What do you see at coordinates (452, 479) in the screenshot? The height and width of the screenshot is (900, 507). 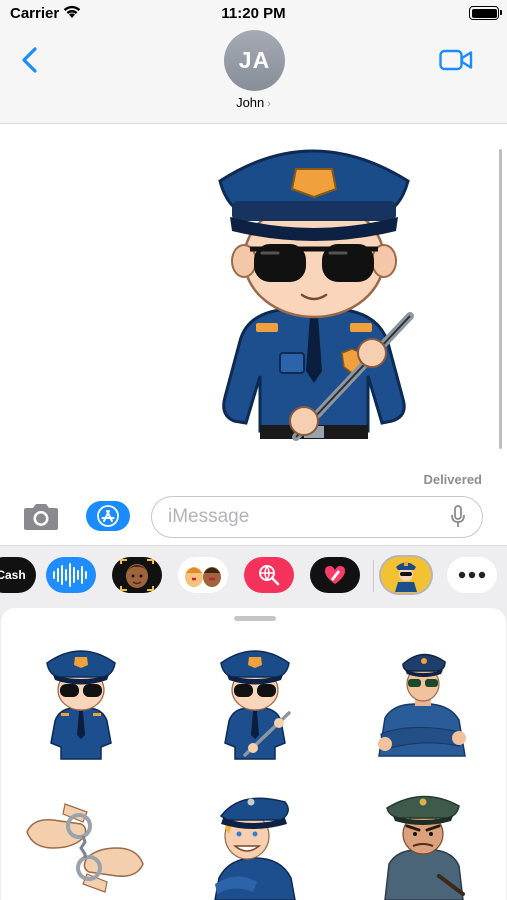 I see `delivery-status: Delivered` at bounding box center [452, 479].